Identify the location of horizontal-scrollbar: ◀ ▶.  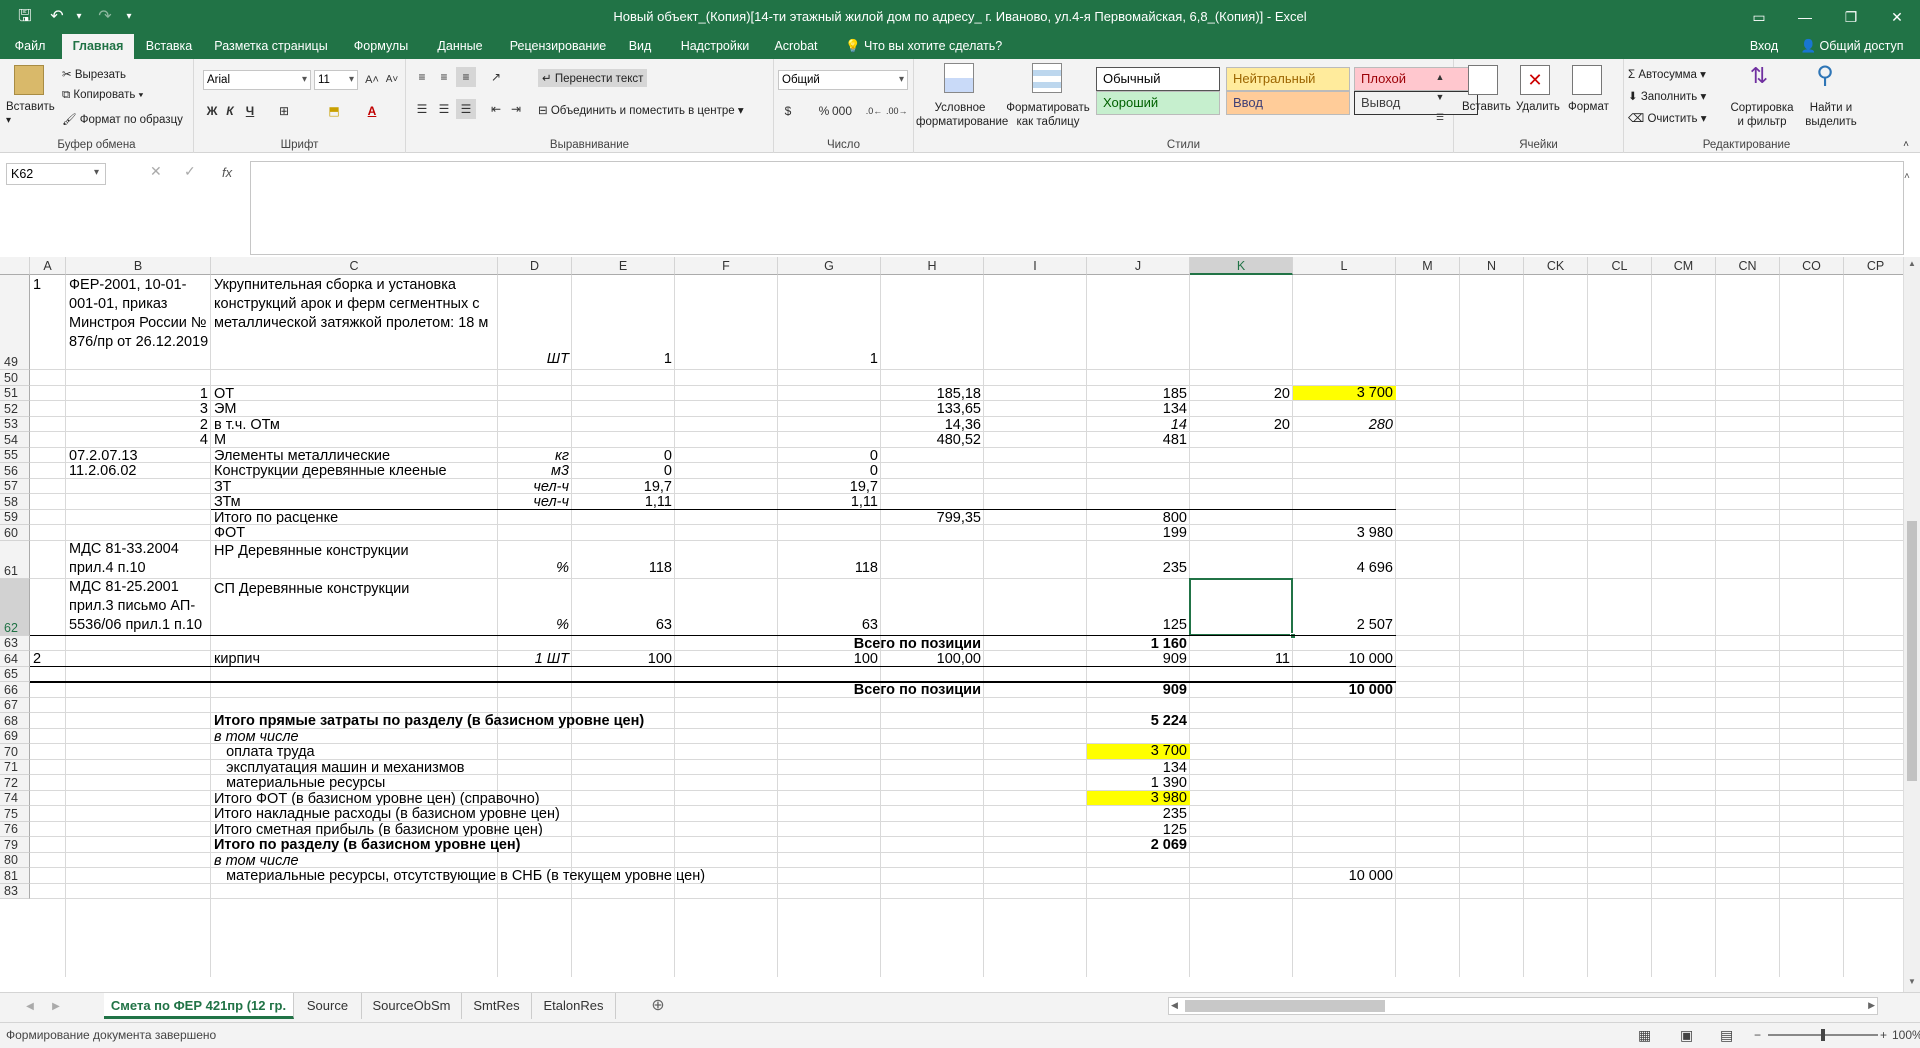
(1523, 1006).